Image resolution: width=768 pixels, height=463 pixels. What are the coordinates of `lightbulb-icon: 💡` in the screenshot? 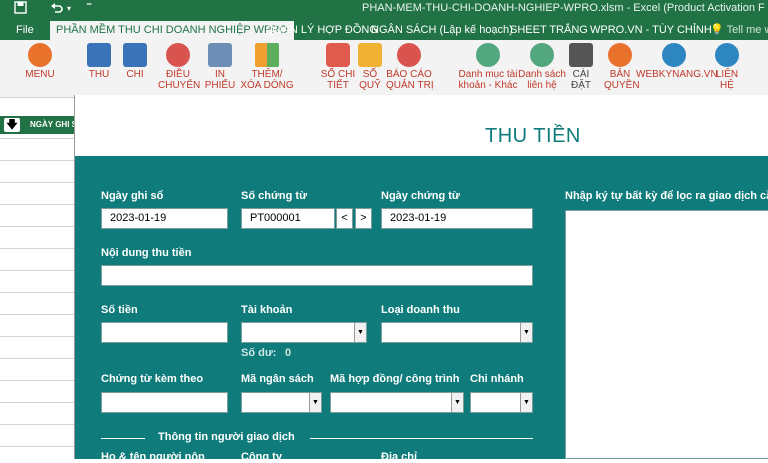 It's located at (717, 30).